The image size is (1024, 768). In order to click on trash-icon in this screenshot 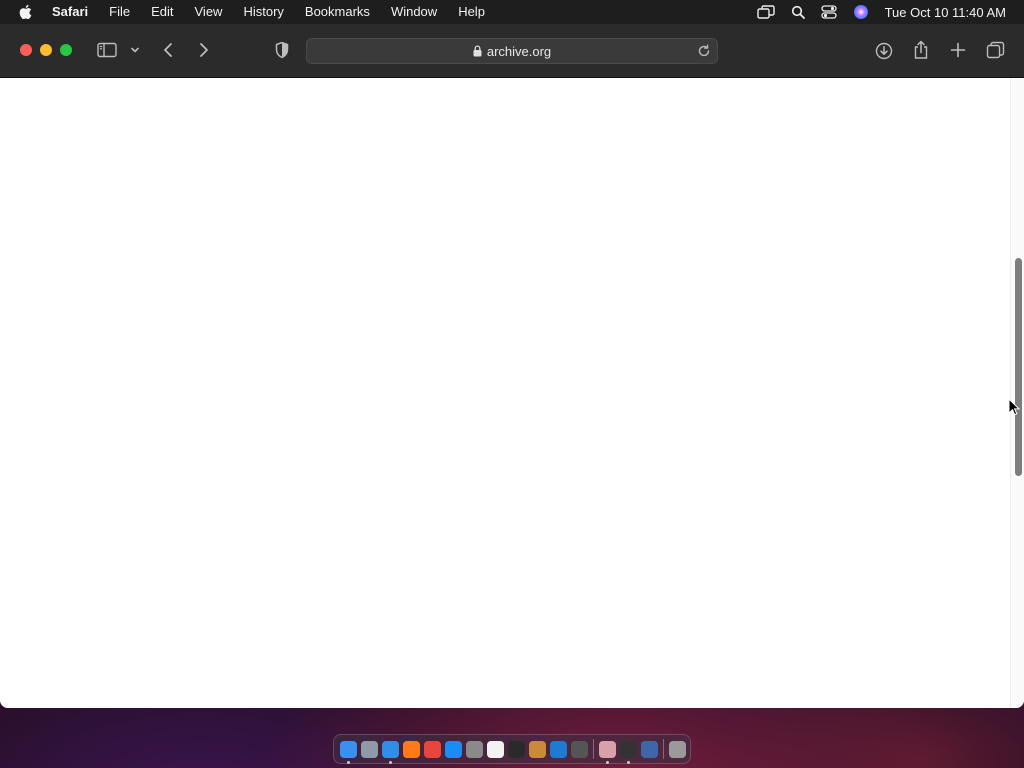, I will do `click(677, 749)`.